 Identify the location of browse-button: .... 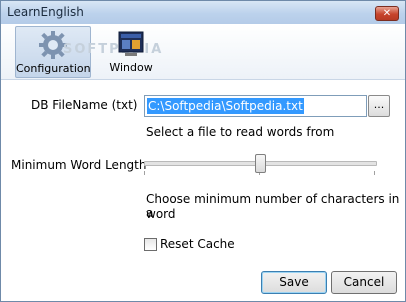
(379, 106).